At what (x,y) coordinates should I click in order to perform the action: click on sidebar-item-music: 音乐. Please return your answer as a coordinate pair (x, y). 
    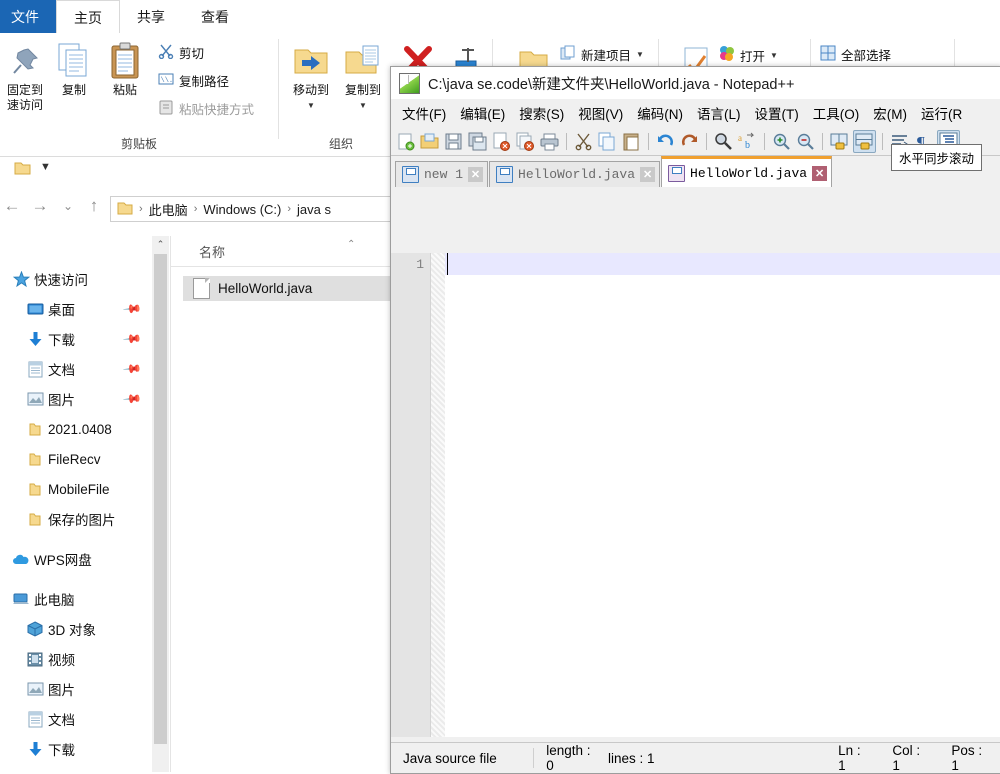
    Looking at the image, I should click on (76, 768).